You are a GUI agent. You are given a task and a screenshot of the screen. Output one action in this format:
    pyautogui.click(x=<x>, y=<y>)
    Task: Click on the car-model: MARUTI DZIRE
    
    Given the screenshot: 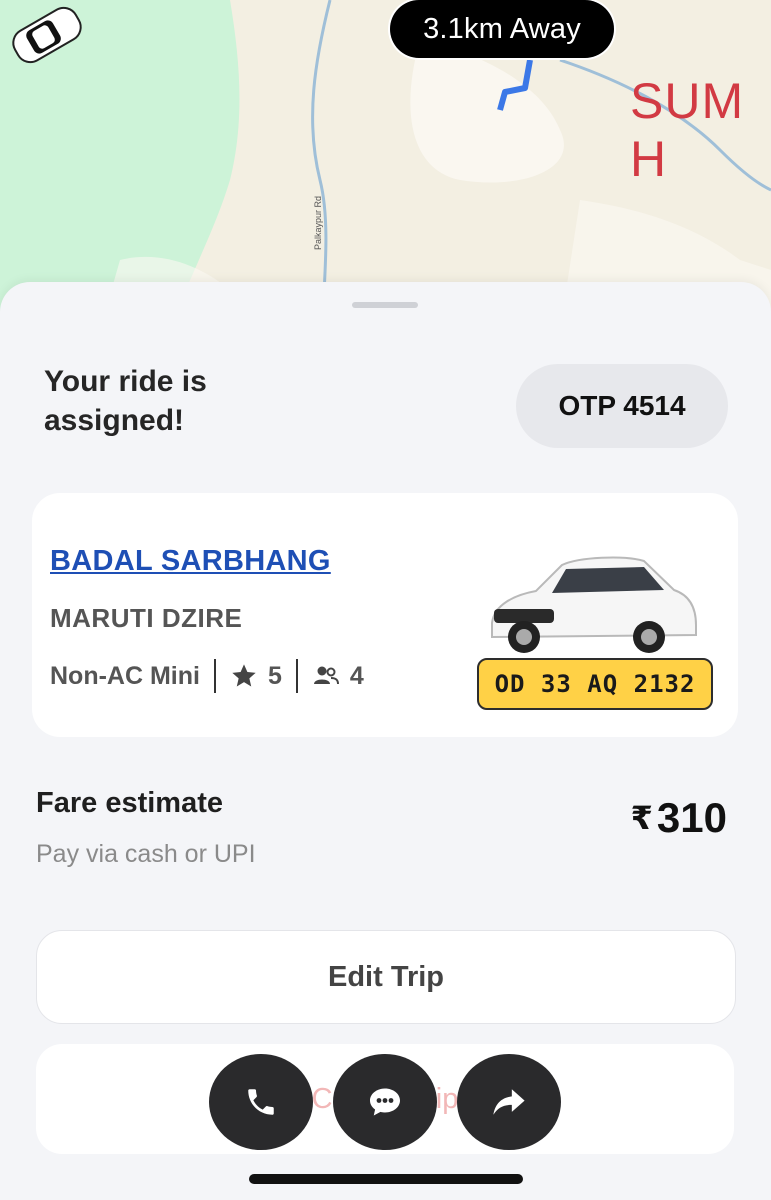 What is the action you would take?
    pyautogui.click(x=146, y=618)
    